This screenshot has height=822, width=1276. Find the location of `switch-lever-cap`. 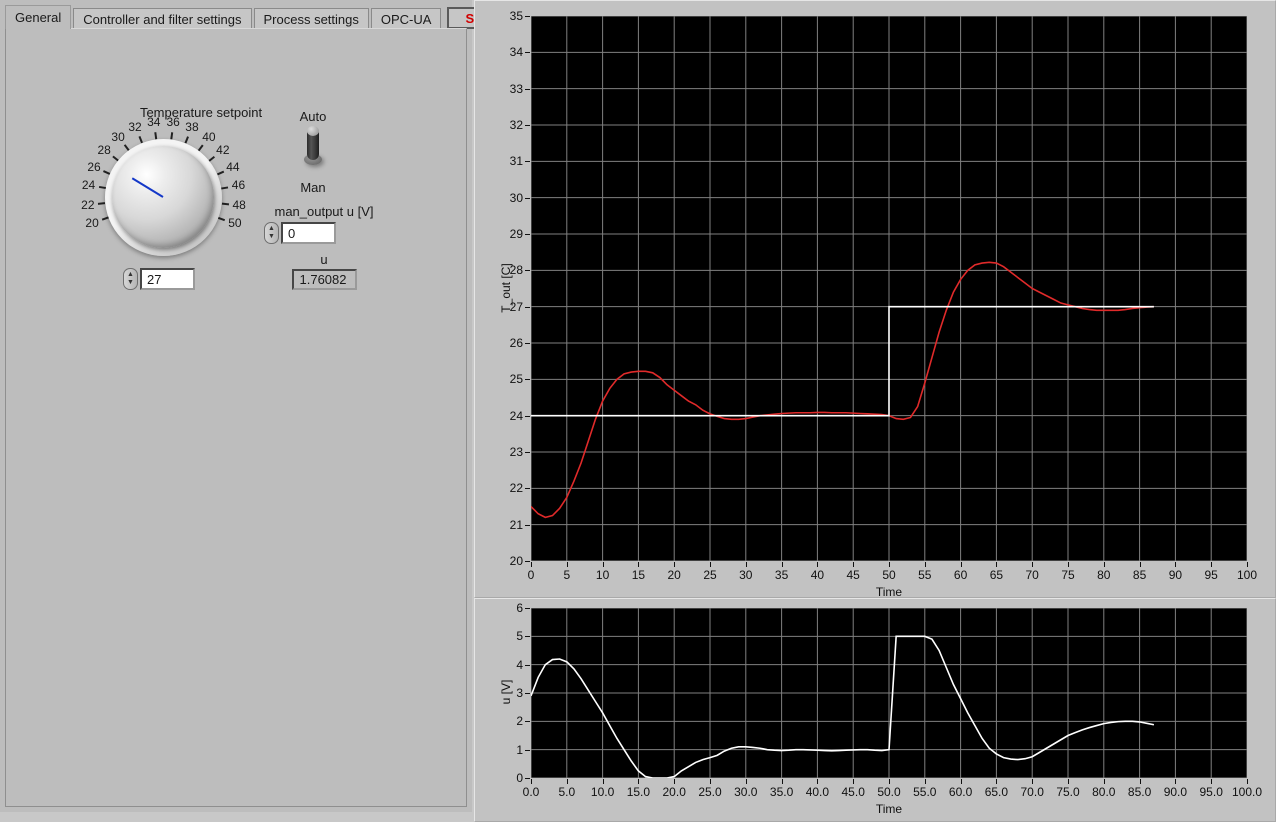

switch-lever-cap is located at coordinates (313, 131).